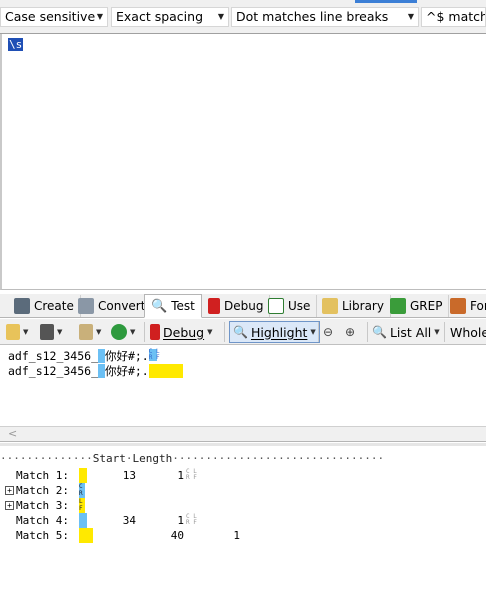 The image size is (486, 595). What do you see at coordinates (243, 475) in the screenshot?
I see `match-row: Match 1: 13 1 C LR F` at bounding box center [243, 475].